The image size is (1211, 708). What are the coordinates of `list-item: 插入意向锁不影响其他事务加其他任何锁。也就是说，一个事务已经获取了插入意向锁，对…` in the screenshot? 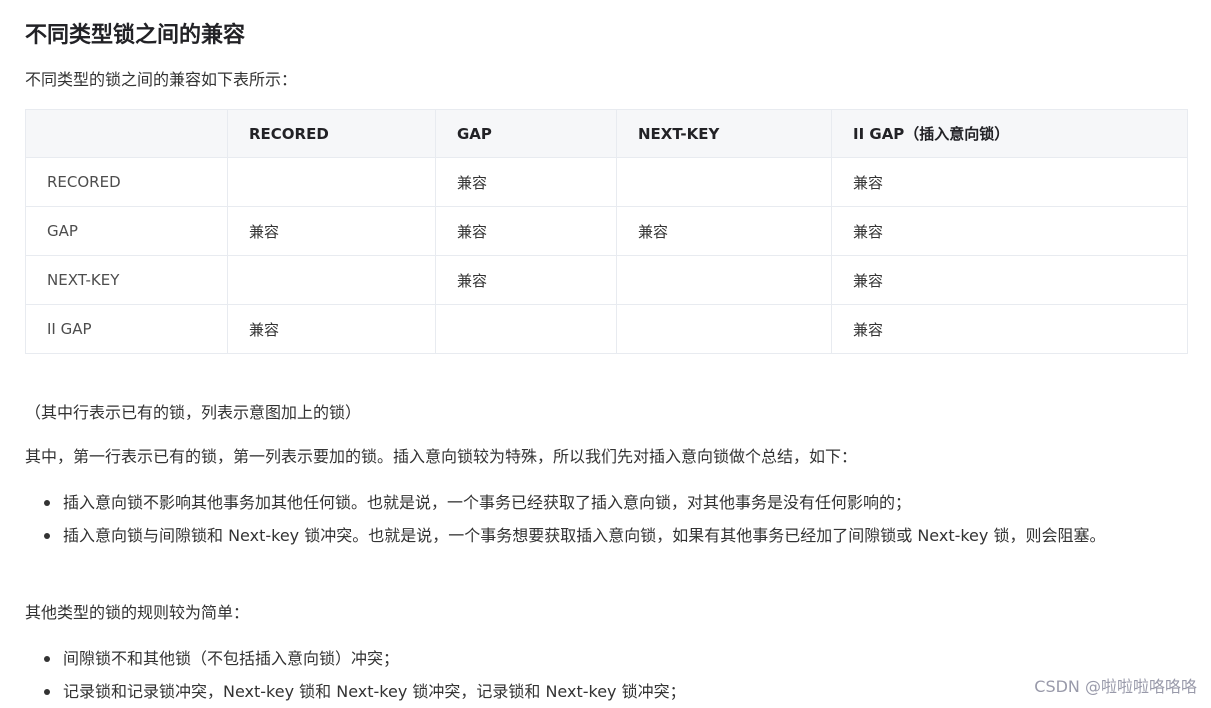 It's located at (606, 502).